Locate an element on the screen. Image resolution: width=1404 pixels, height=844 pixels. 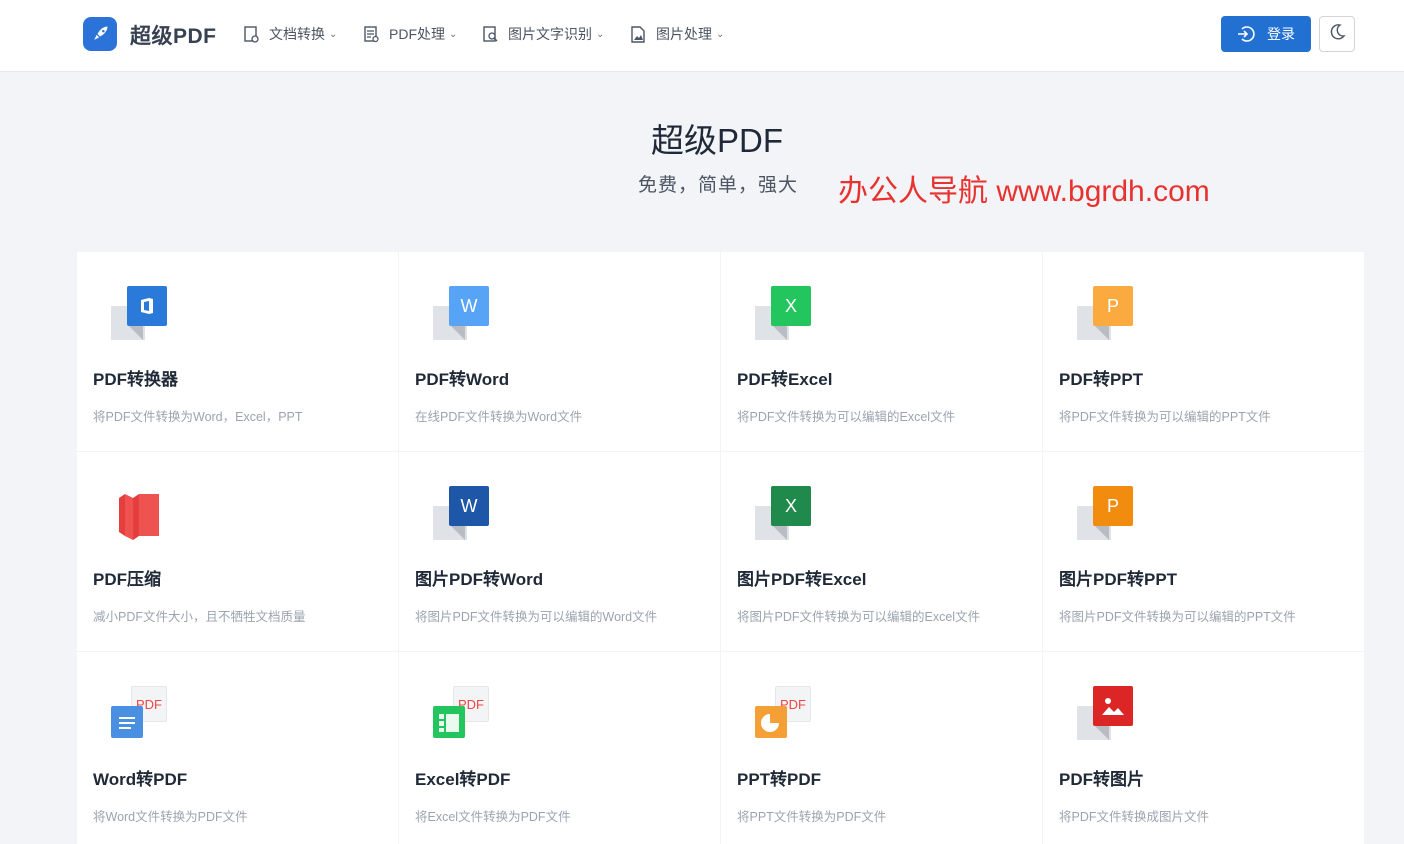
card-title: PDF转图片 is located at coordinates (1101, 779).